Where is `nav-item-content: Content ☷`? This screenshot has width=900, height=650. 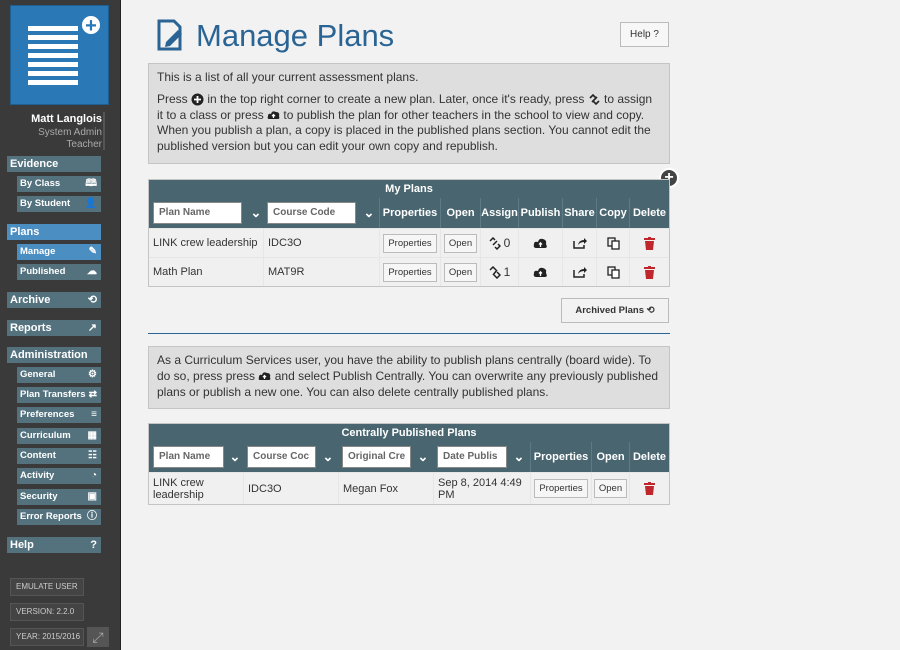 nav-item-content: Content ☷ is located at coordinates (59, 456).